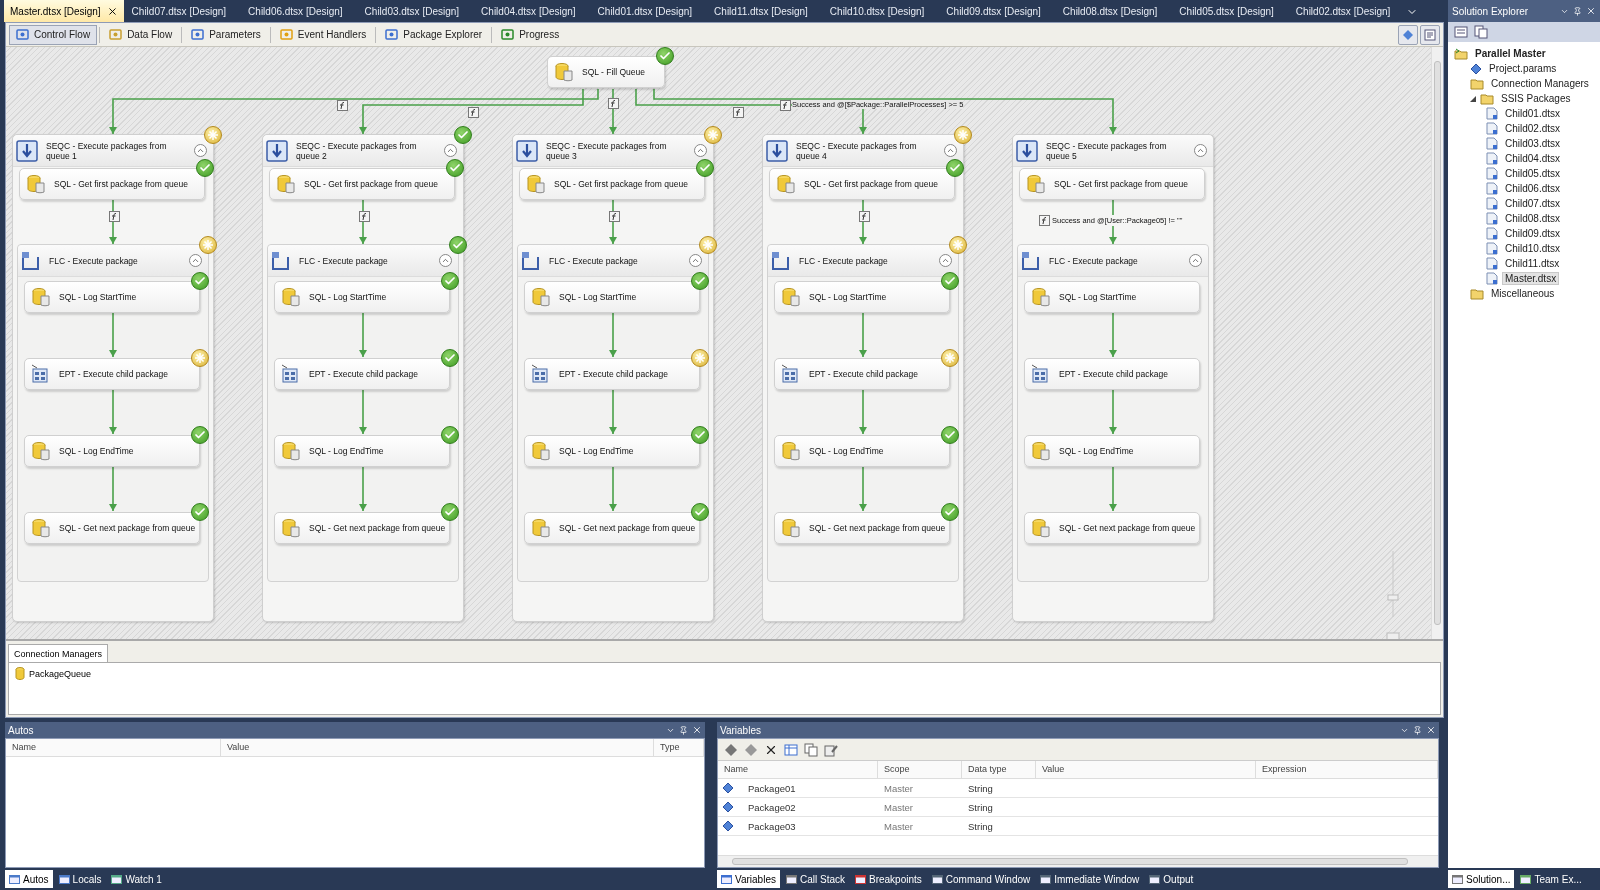  I want to click on tree-item: Master.dtsx, so click(1524, 278).